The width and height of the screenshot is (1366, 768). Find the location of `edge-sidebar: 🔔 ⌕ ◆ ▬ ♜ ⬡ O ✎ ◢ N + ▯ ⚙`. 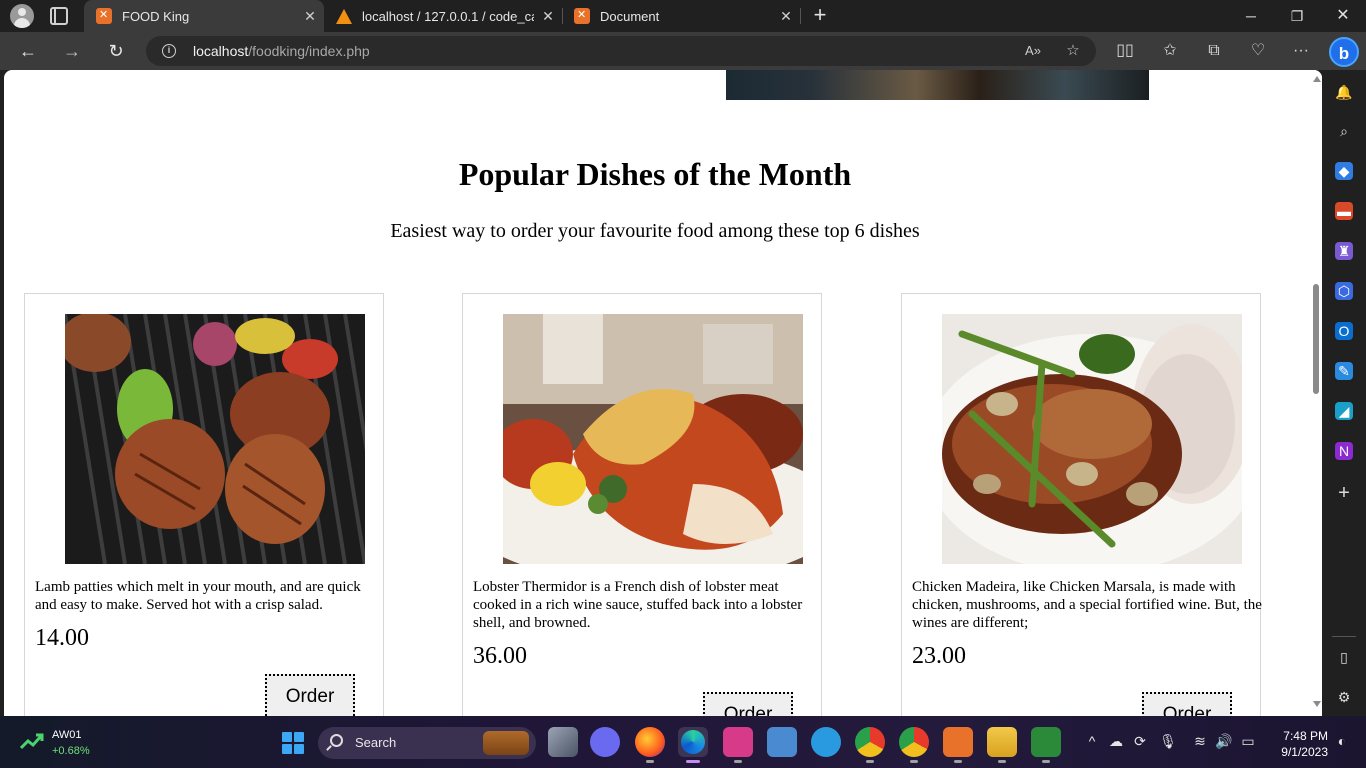

edge-sidebar: 🔔 ⌕ ◆ ▬ ♜ ⬡ O ✎ ◢ N + ▯ ⚙ is located at coordinates (1344, 393).